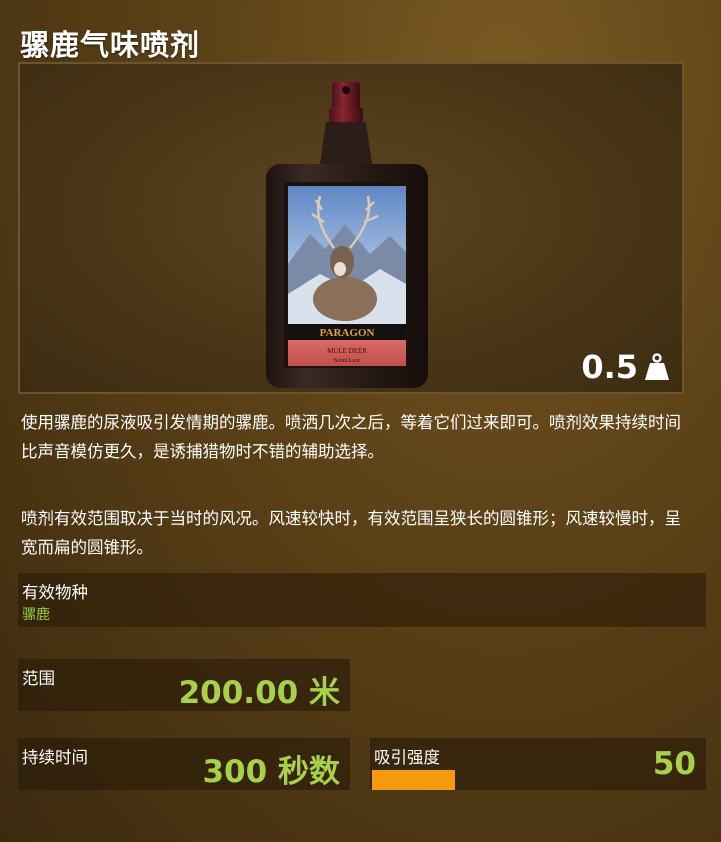  Describe the element at coordinates (259, 693) in the screenshot. I see `range-value: 200.00 米` at that location.